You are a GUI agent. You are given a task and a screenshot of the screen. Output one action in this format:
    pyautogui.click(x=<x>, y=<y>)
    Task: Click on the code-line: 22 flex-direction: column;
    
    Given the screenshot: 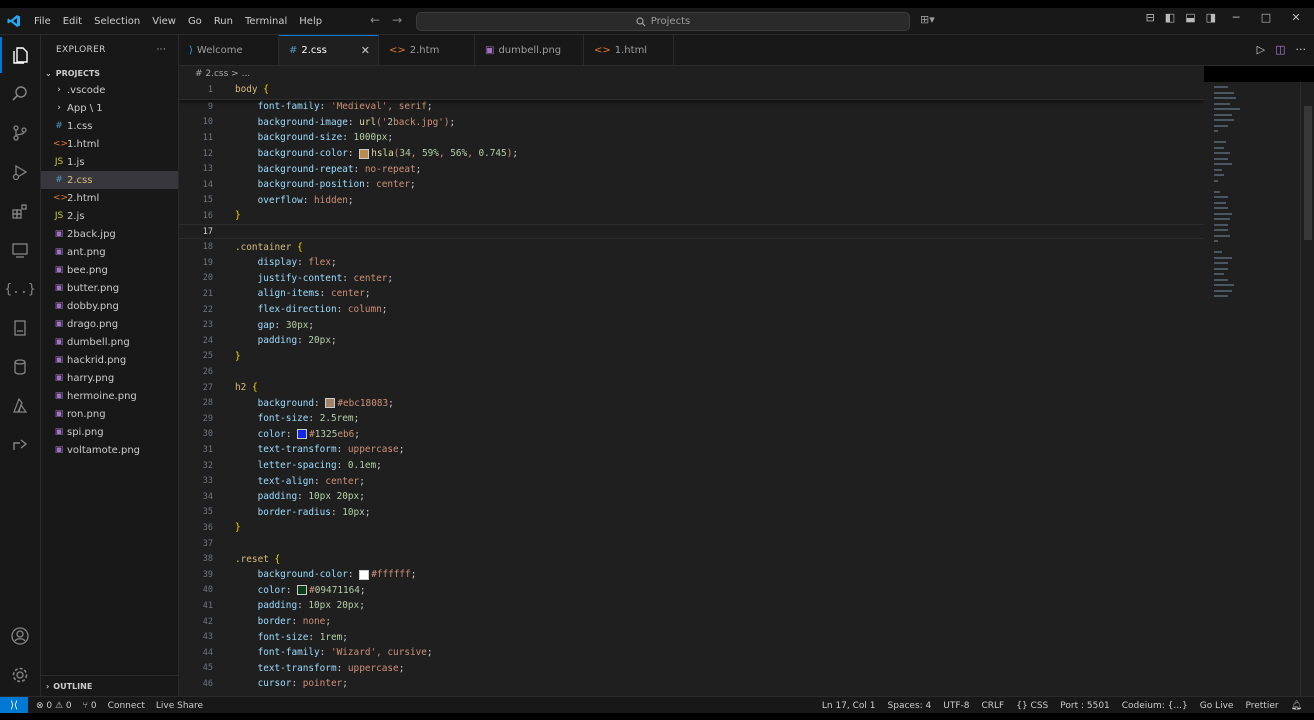 What is the action you would take?
    pyautogui.click(x=691, y=310)
    